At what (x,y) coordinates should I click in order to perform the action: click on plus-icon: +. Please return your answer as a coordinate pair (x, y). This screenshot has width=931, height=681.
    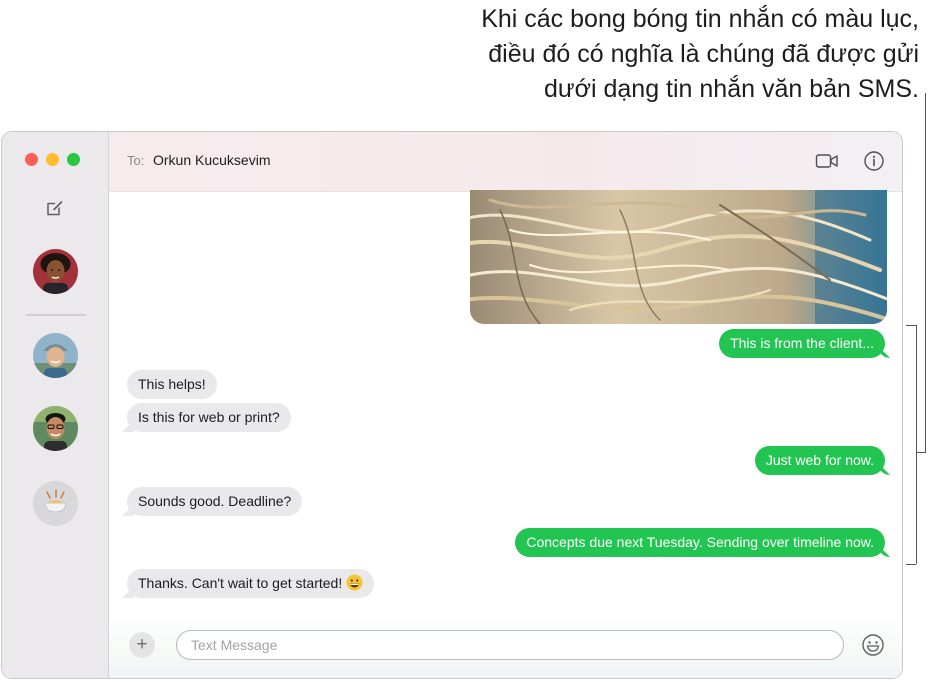
    Looking at the image, I should click on (142, 645).